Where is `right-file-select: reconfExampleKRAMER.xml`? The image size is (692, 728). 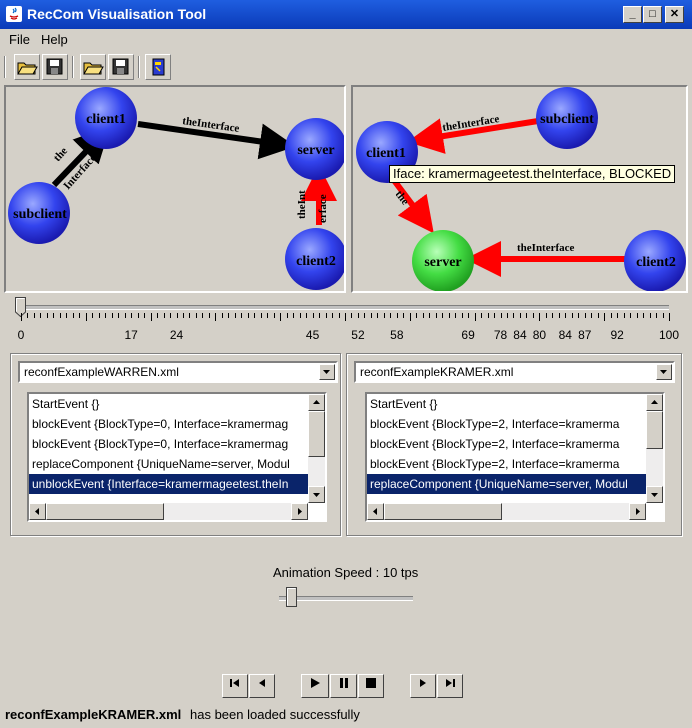 right-file-select: reconfExampleKRAMER.xml is located at coordinates (514, 372).